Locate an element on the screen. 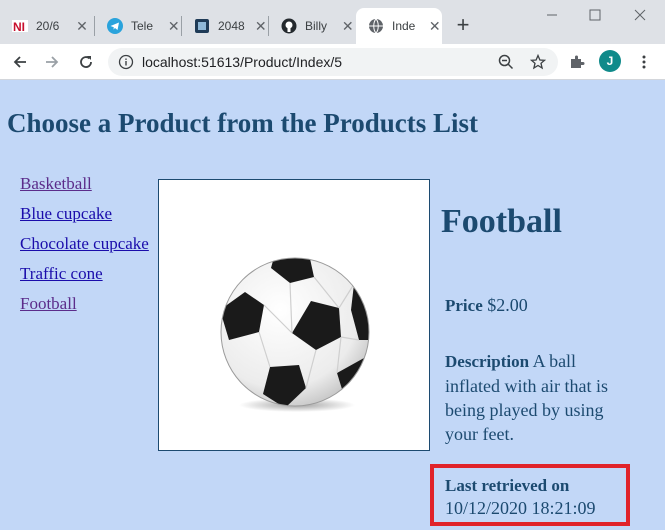 The image size is (665, 530). app-icon is located at coordinates (202, 26).